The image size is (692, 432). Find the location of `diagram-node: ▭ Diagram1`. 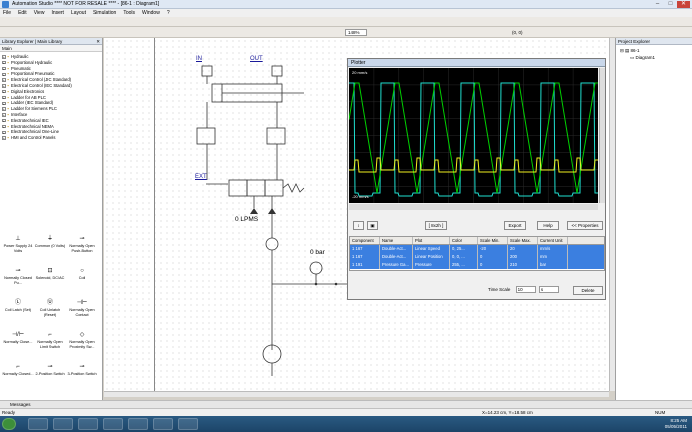

diagram-node: ▭ Diagram1 is located at coordinates (654, 57).